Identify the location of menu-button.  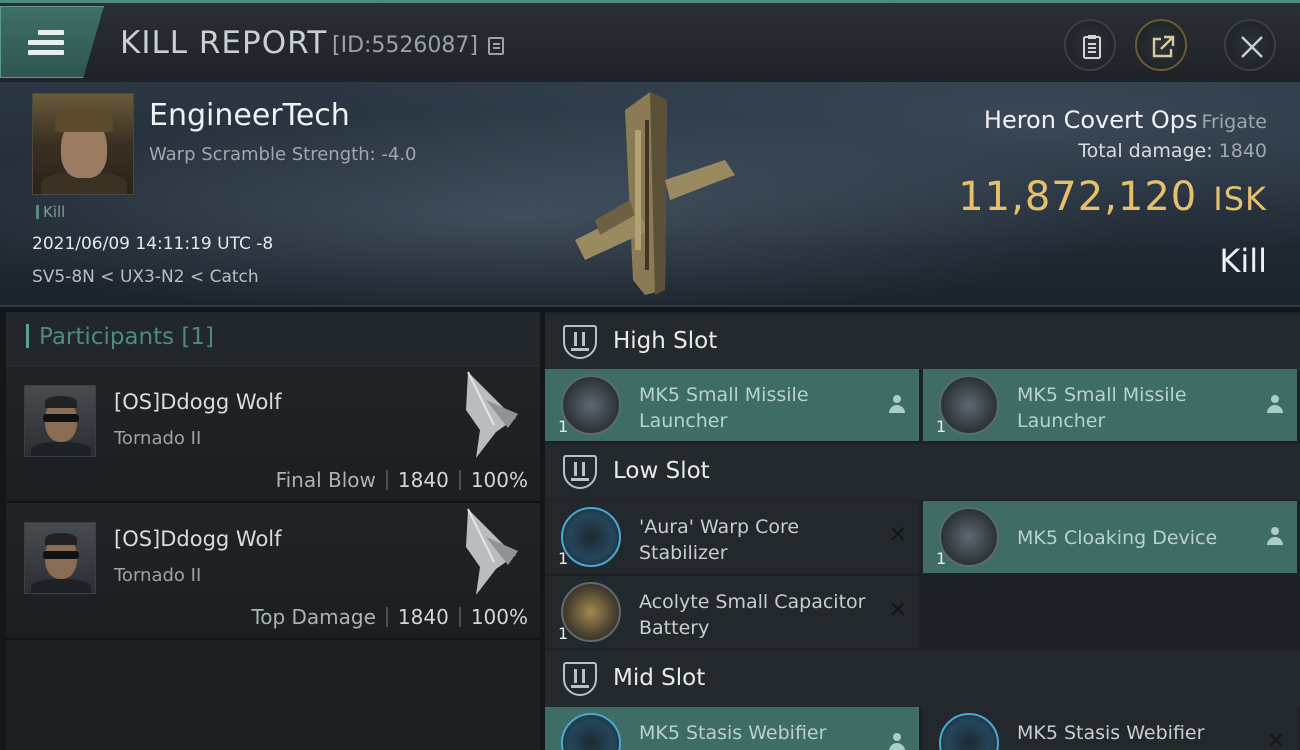
(52, 42).